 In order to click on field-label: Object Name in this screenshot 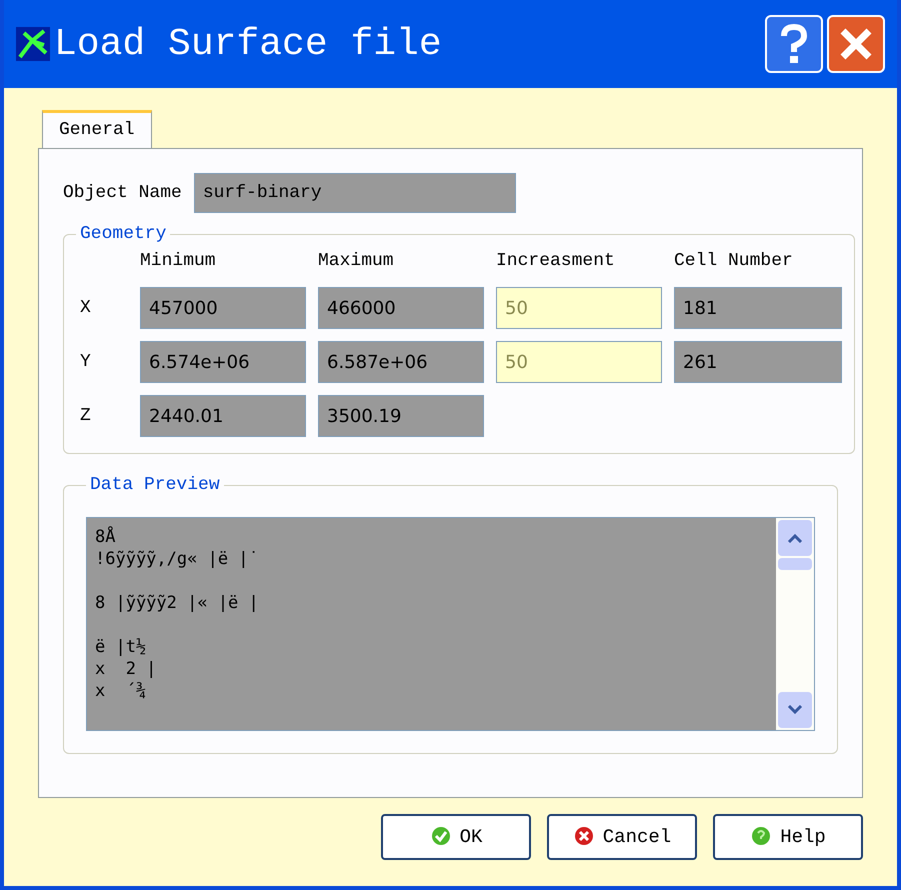, I will do `click(122, 193)`.